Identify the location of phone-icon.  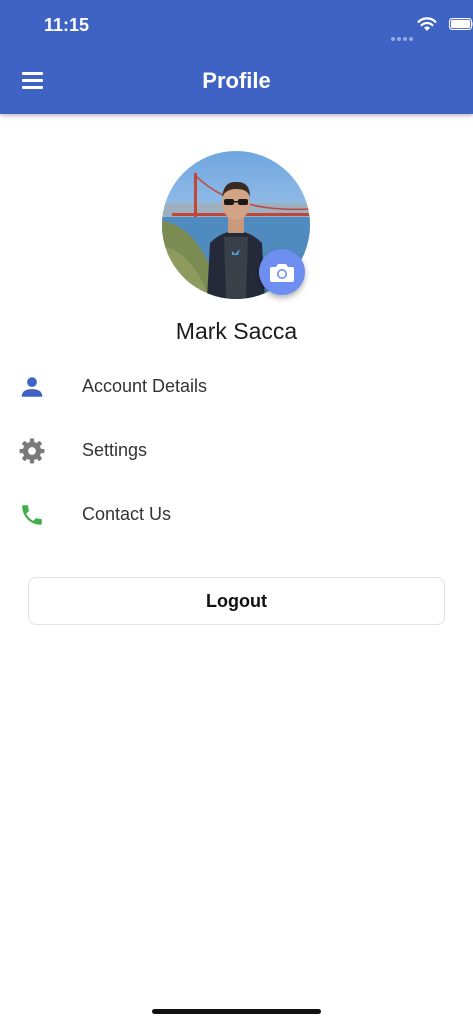
(32, 515).